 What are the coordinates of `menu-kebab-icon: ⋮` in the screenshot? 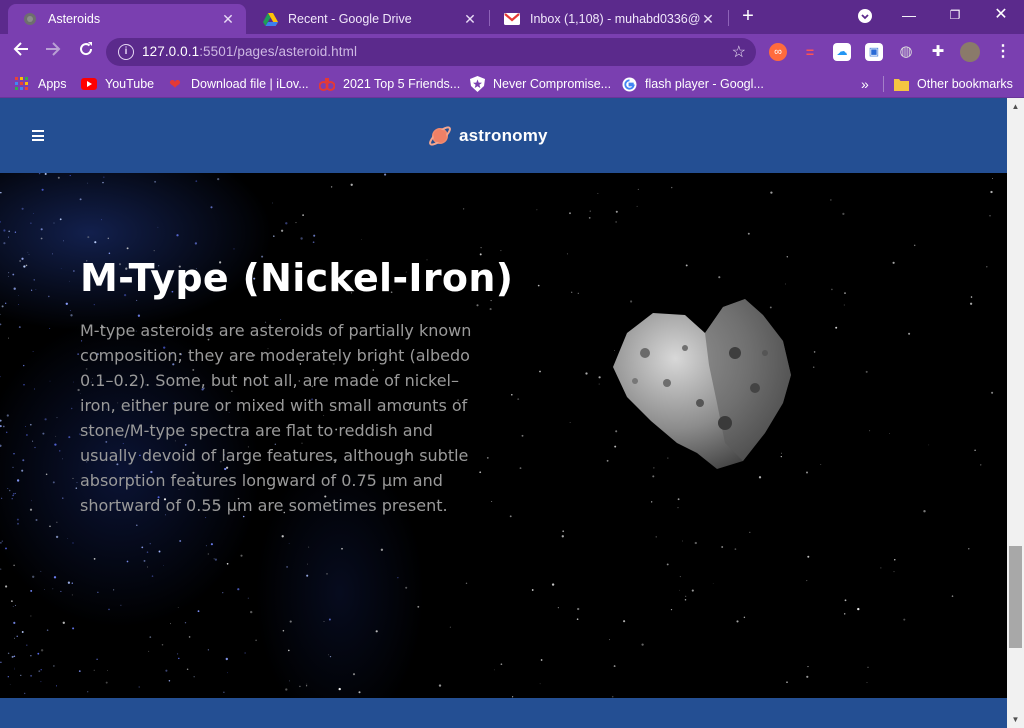 It's located at (1003, 52).